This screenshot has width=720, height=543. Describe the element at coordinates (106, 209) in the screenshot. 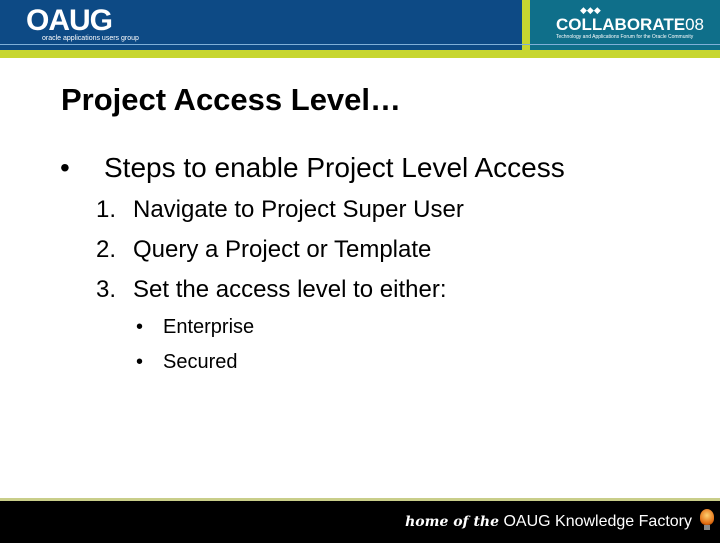

I see `step-number: 1.` at that location.